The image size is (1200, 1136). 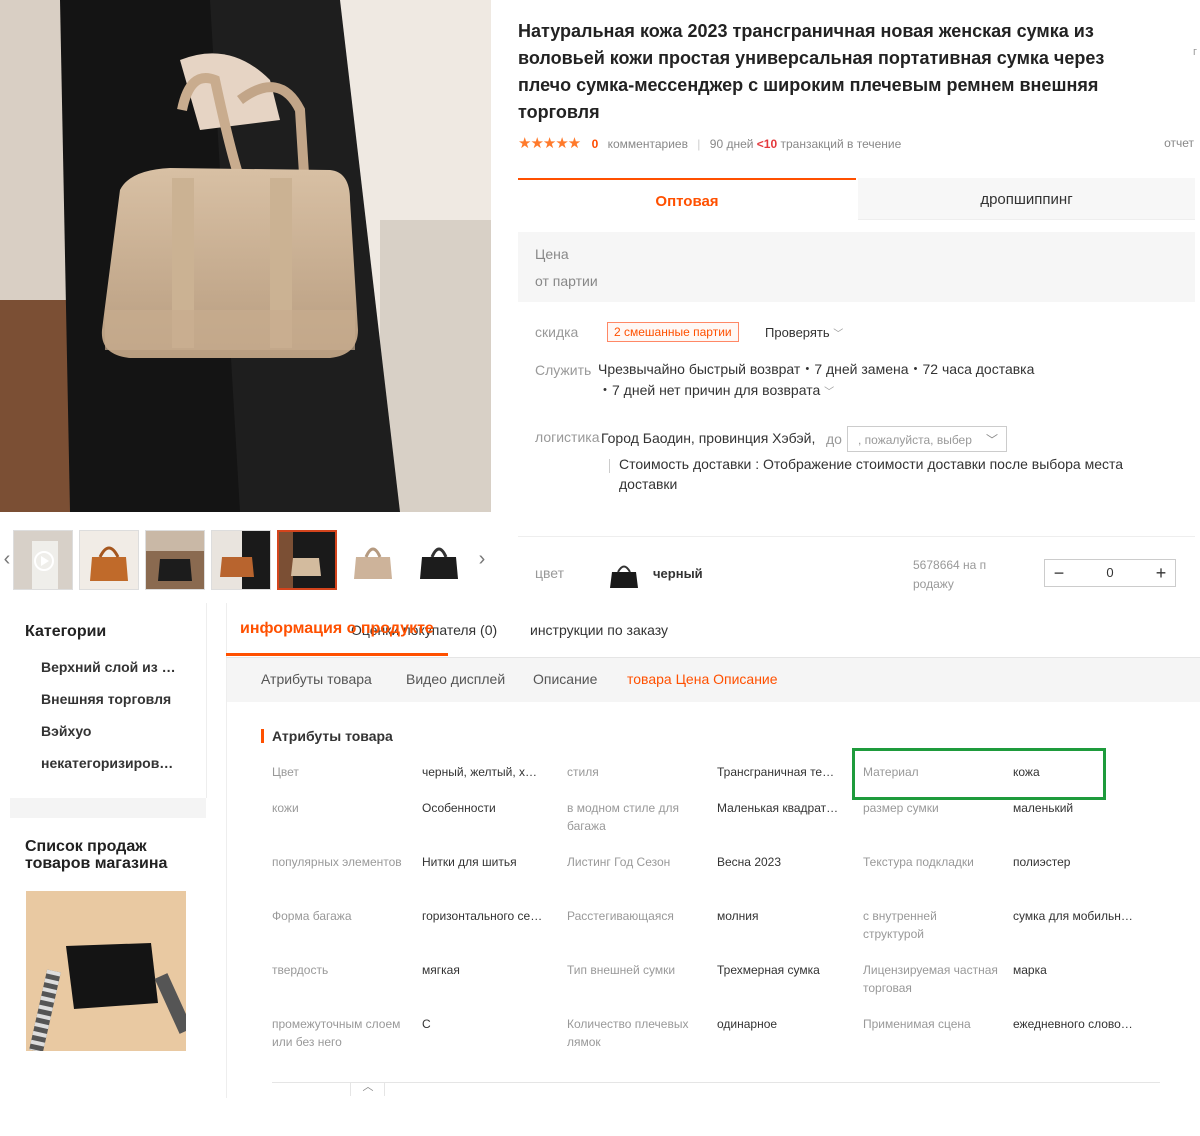 I want to click on purchase-mode-tabs: Оптовая дропшиппинг, so click(x=856, y=199).